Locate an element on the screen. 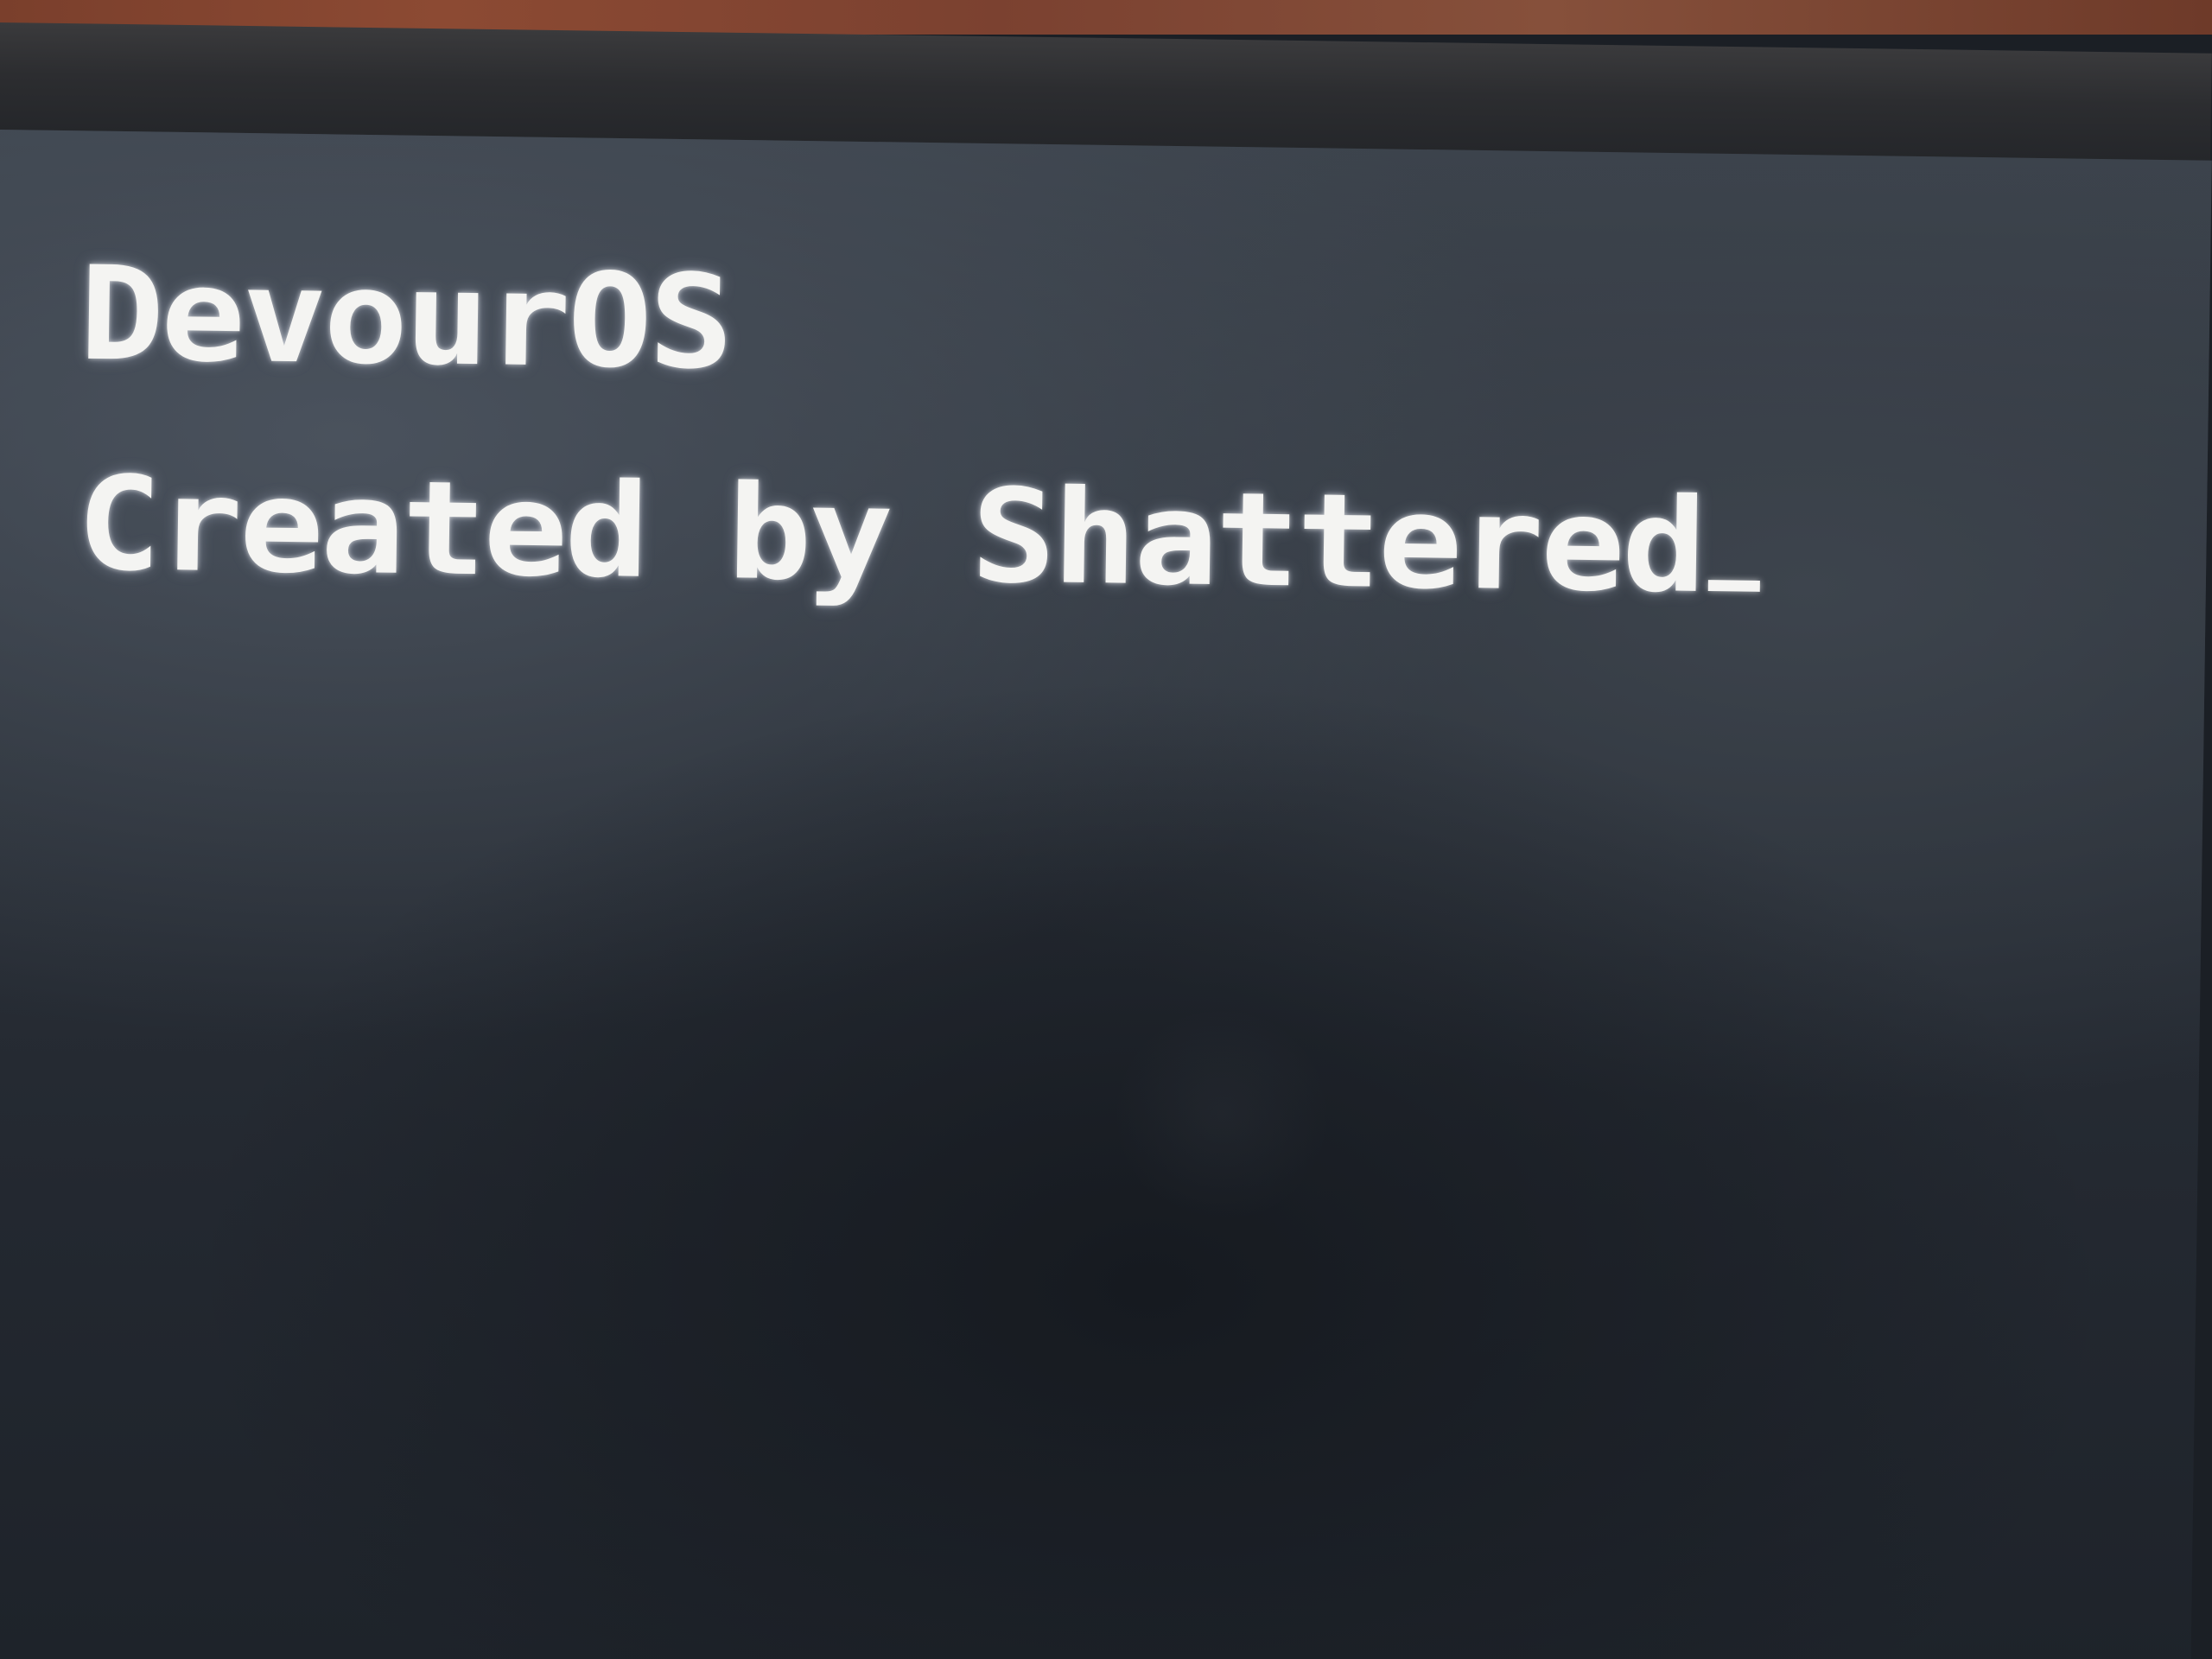 The width and height of the screenshot is (2212, 1659). screen-glare is located at coordinates (1222, 1114).